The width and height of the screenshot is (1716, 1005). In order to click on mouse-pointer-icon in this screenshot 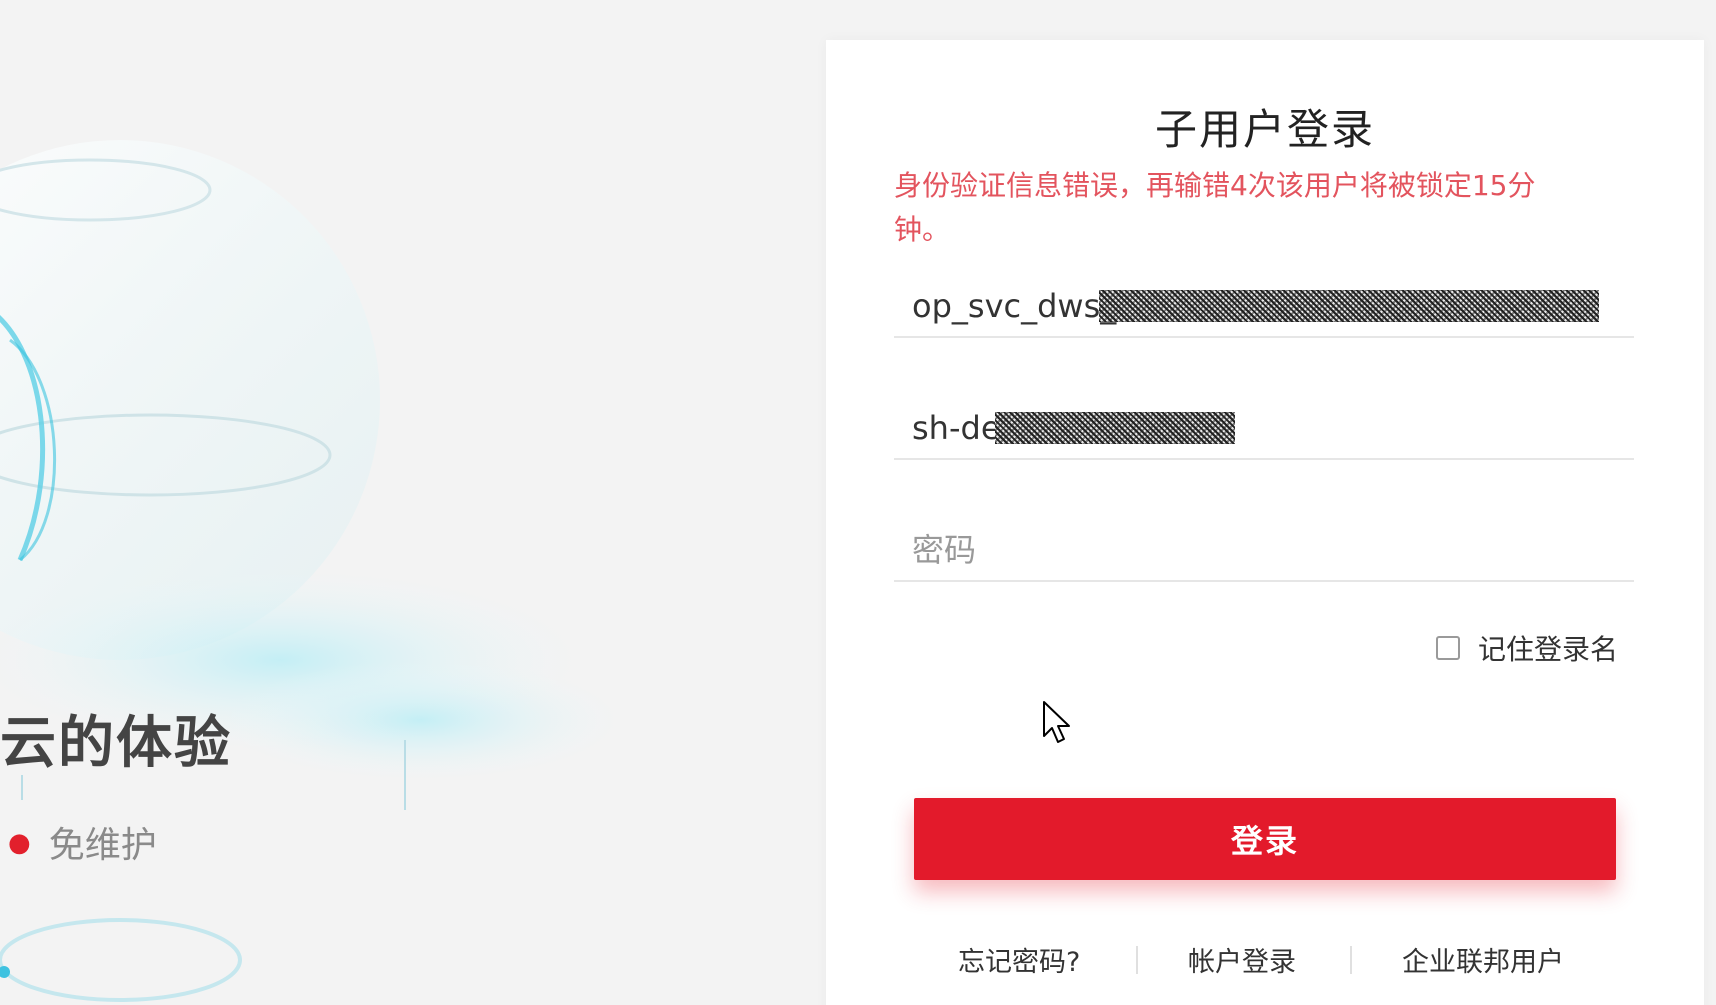, I will do `click(1056, 722)`.